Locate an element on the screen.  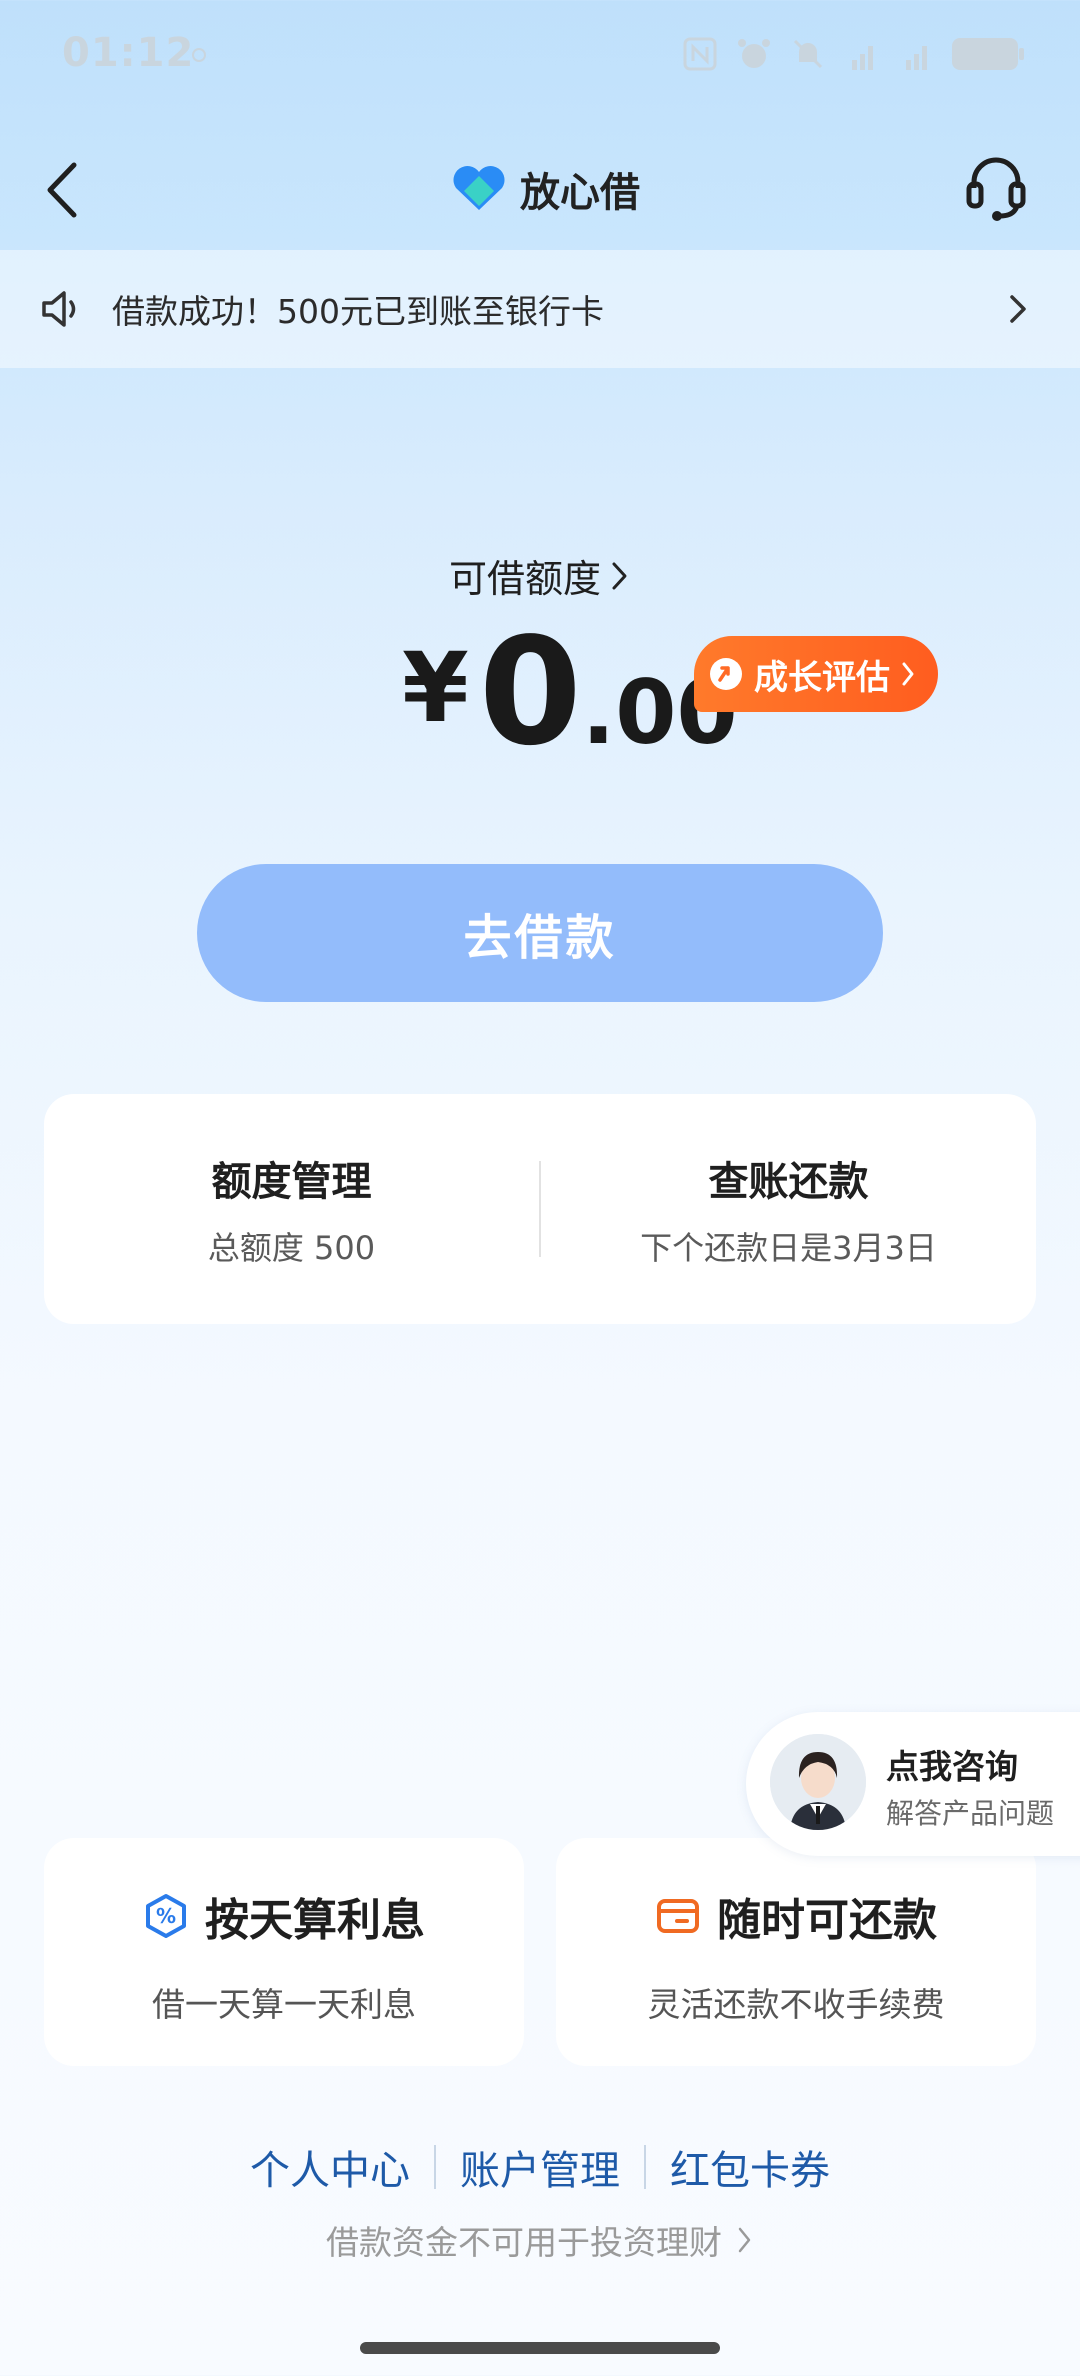
battery-icon is located at coordinates (988, 54).